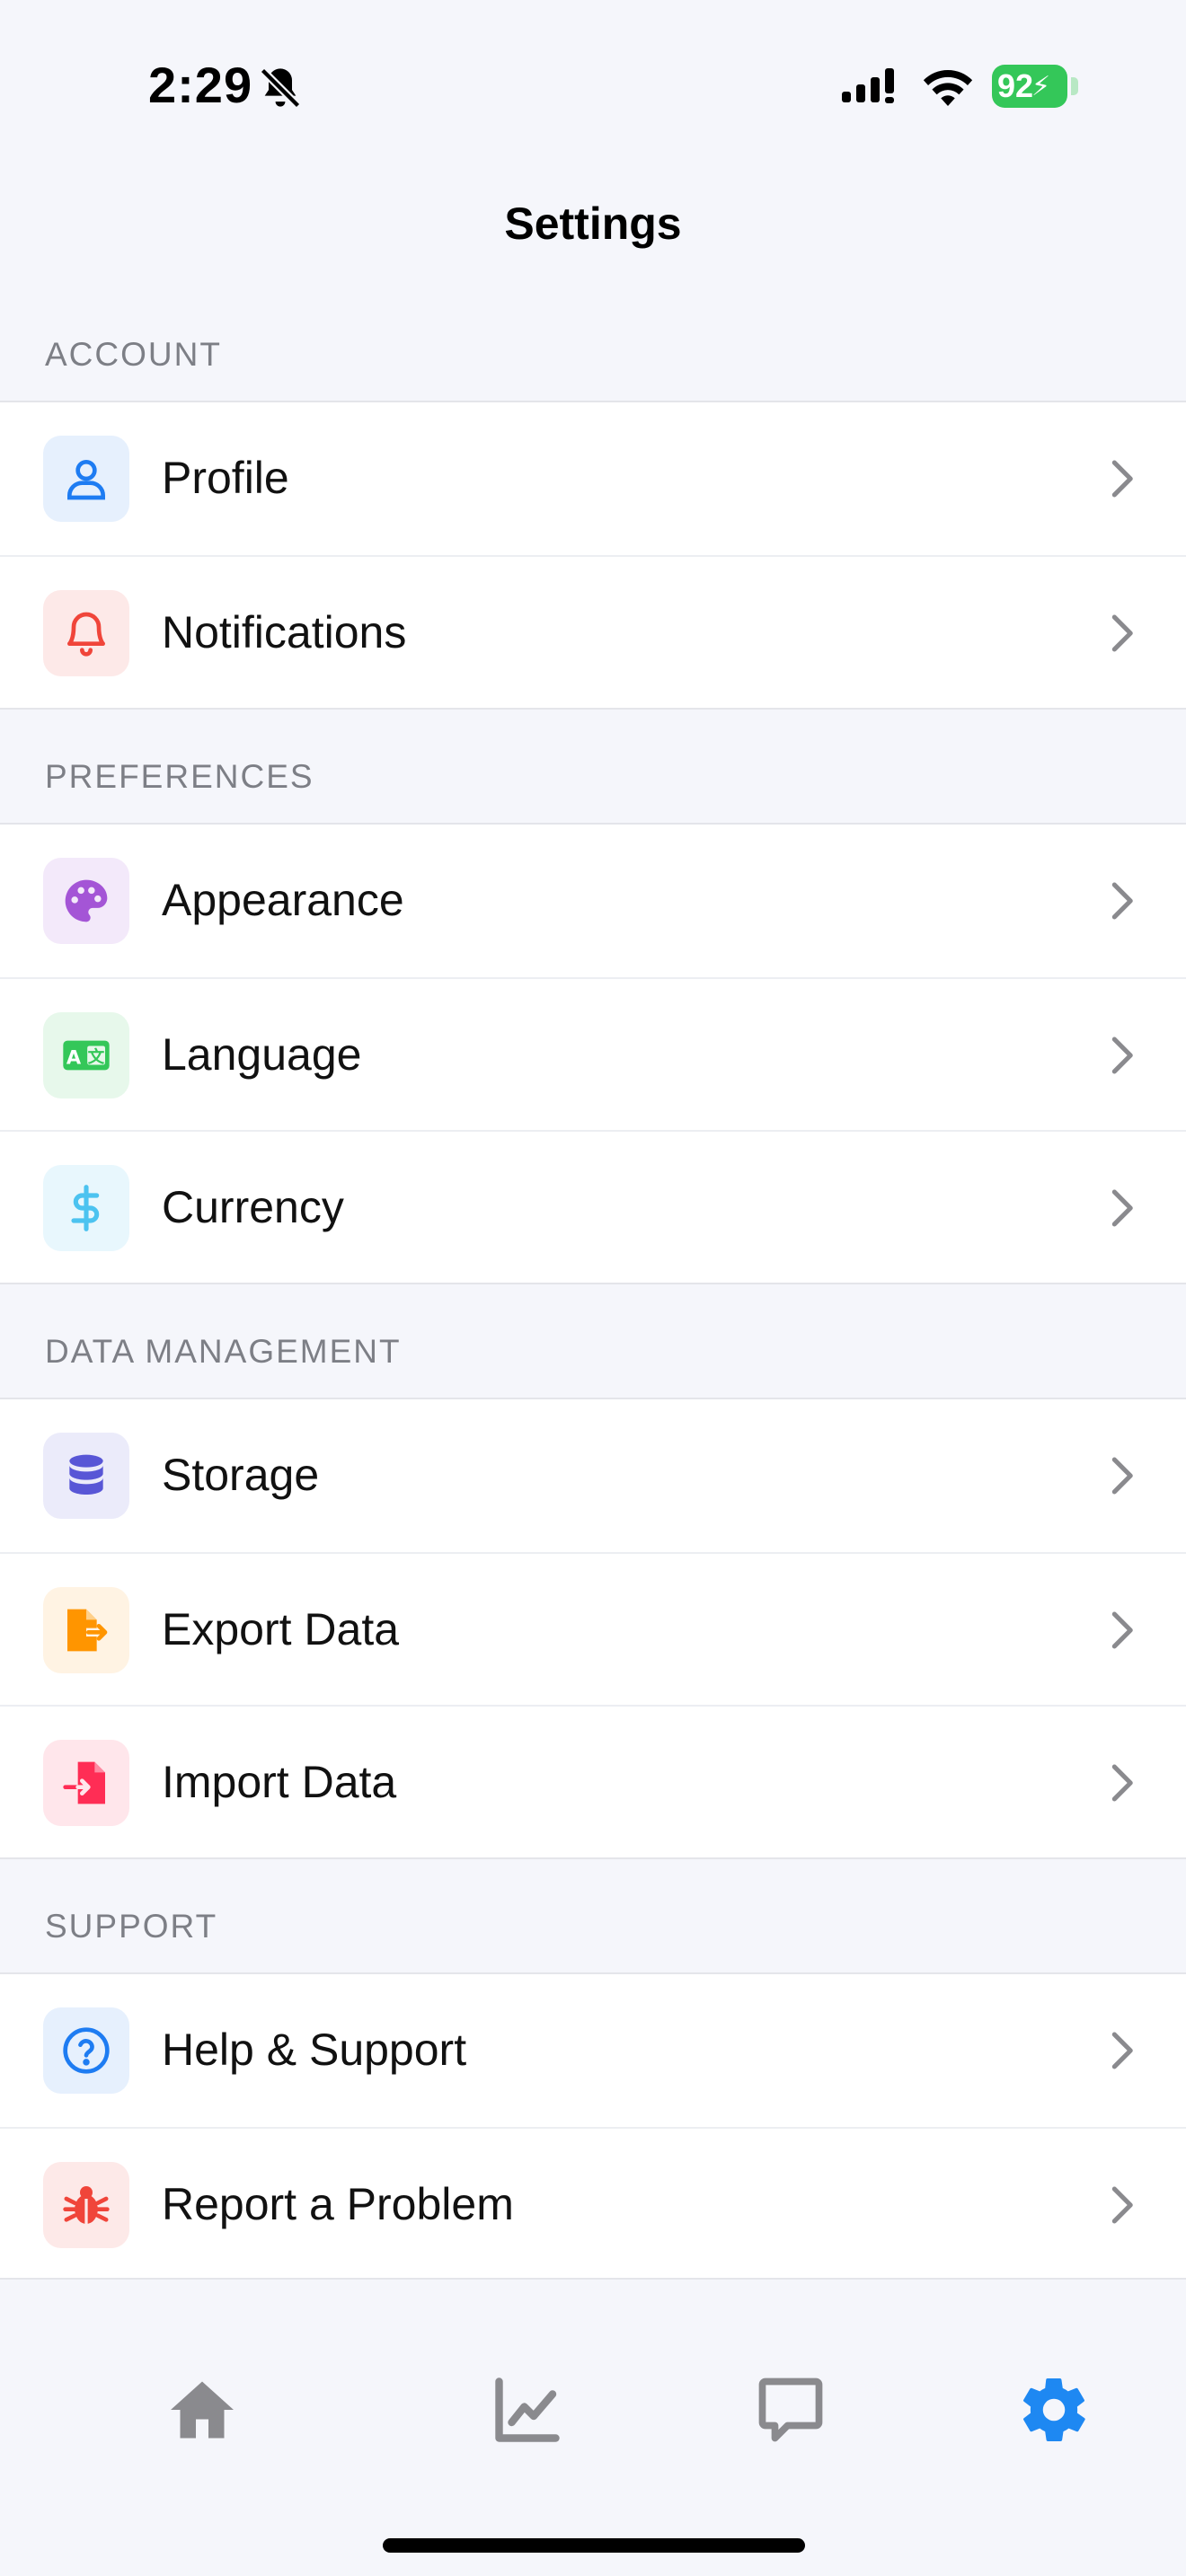  Describe the element at coordinates (593, 1781) in the screenshot. I see `settings-row-import-data: Import Data` at that location.